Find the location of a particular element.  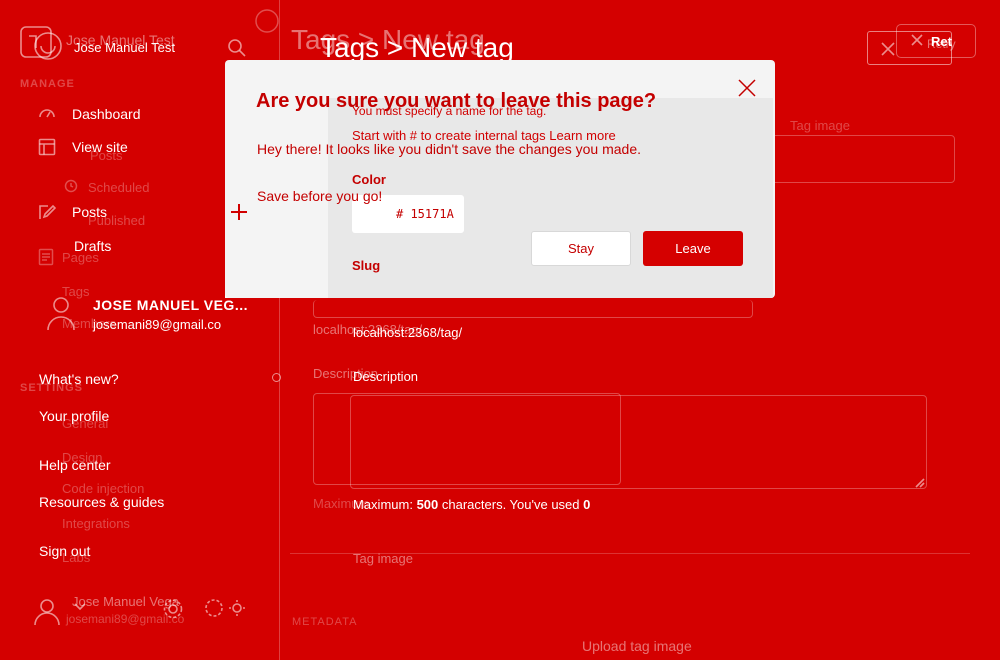

search-icon is located at coordinates (237, 48).